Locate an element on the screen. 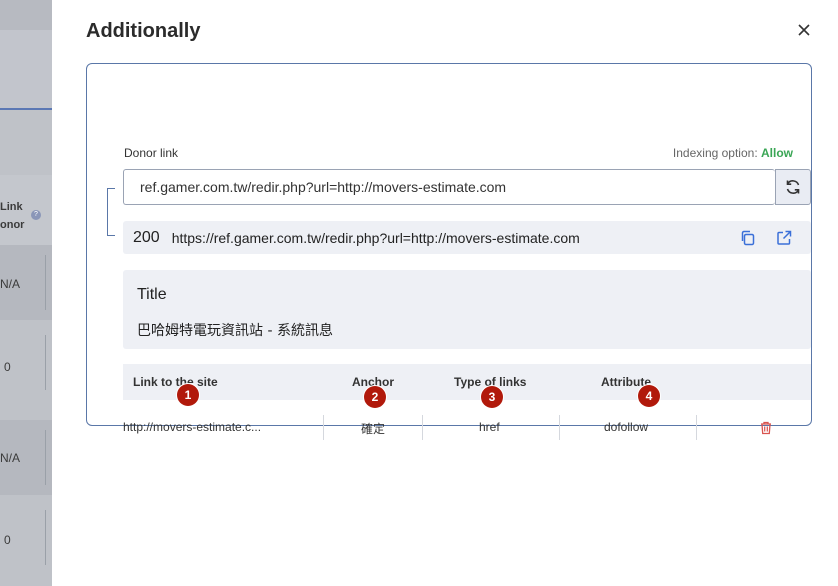 Image resolution: width=838 pixels, height=586 pixels. bg-tab-underline is located at coordinates (26, 109).